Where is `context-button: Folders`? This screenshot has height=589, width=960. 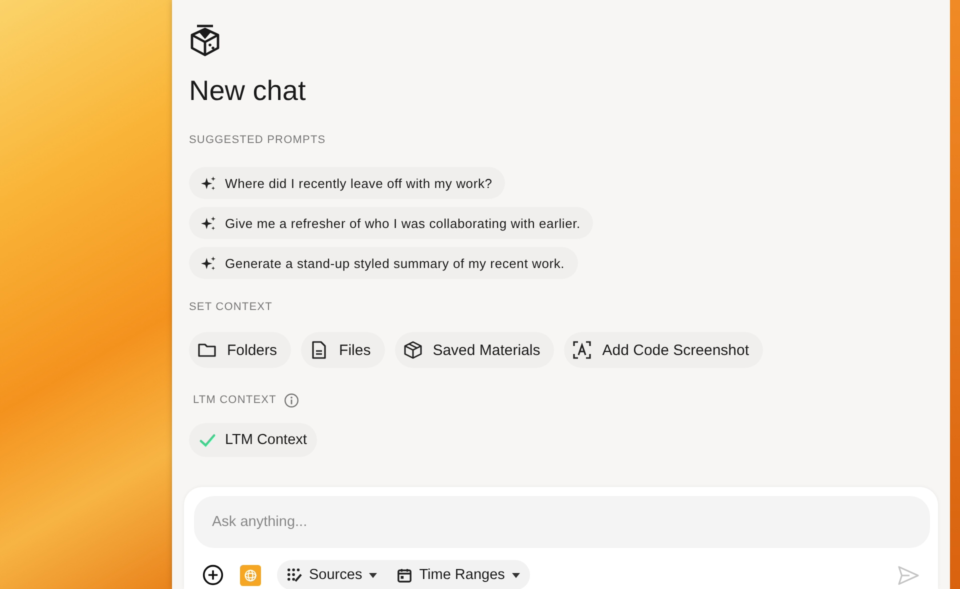
context-button: Folders is located at coordinates (240, 350).